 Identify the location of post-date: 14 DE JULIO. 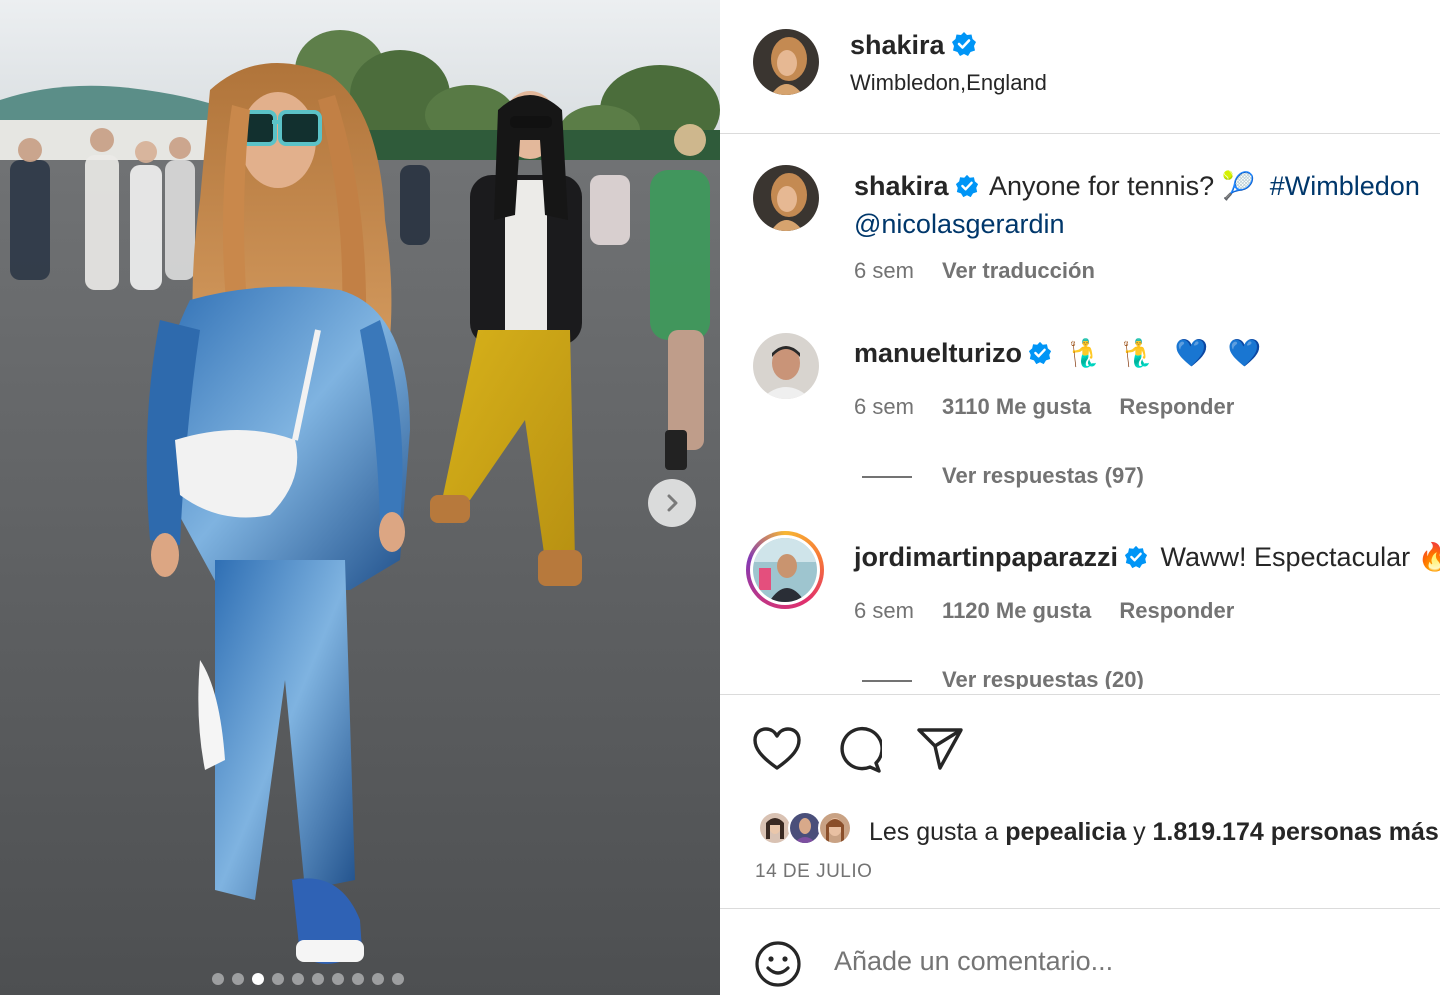
(813, 872).